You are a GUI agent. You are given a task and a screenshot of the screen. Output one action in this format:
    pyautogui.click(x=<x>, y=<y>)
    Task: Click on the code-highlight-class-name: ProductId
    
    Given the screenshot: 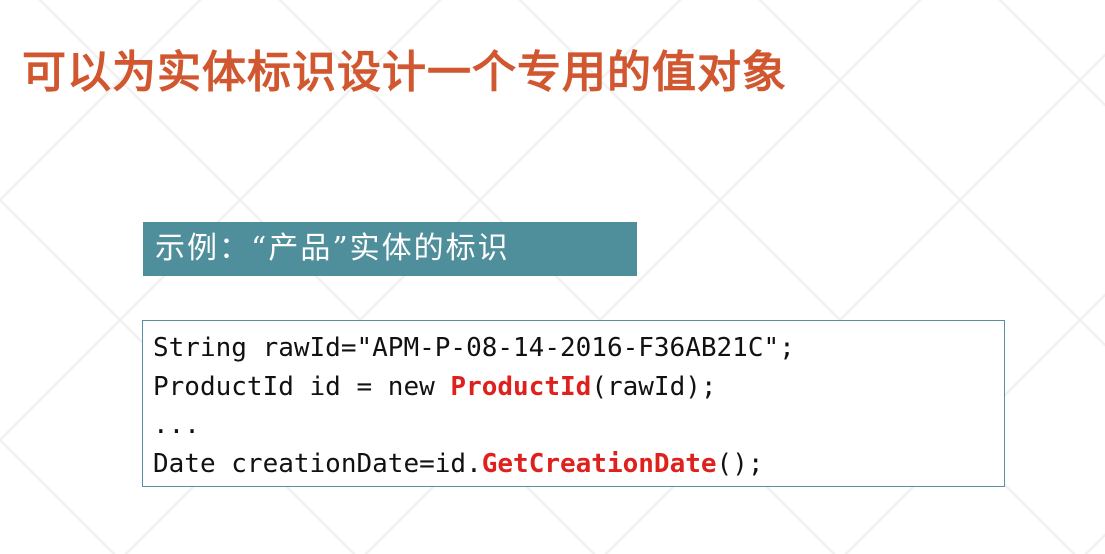 What is the action you would take?
    pyautogui.click(x=521, y=386)
    